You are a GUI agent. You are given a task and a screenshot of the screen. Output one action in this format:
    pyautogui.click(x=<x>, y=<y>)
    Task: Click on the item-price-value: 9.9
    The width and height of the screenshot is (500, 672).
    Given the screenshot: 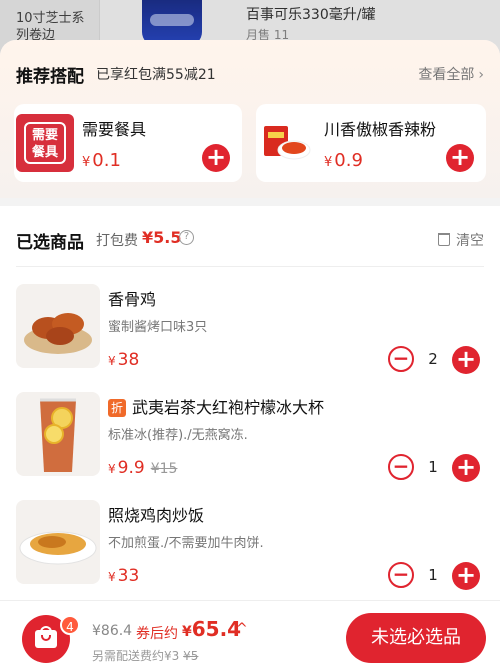 What is the action you would take?
    pyautogui.click(x=131, y=468)
    